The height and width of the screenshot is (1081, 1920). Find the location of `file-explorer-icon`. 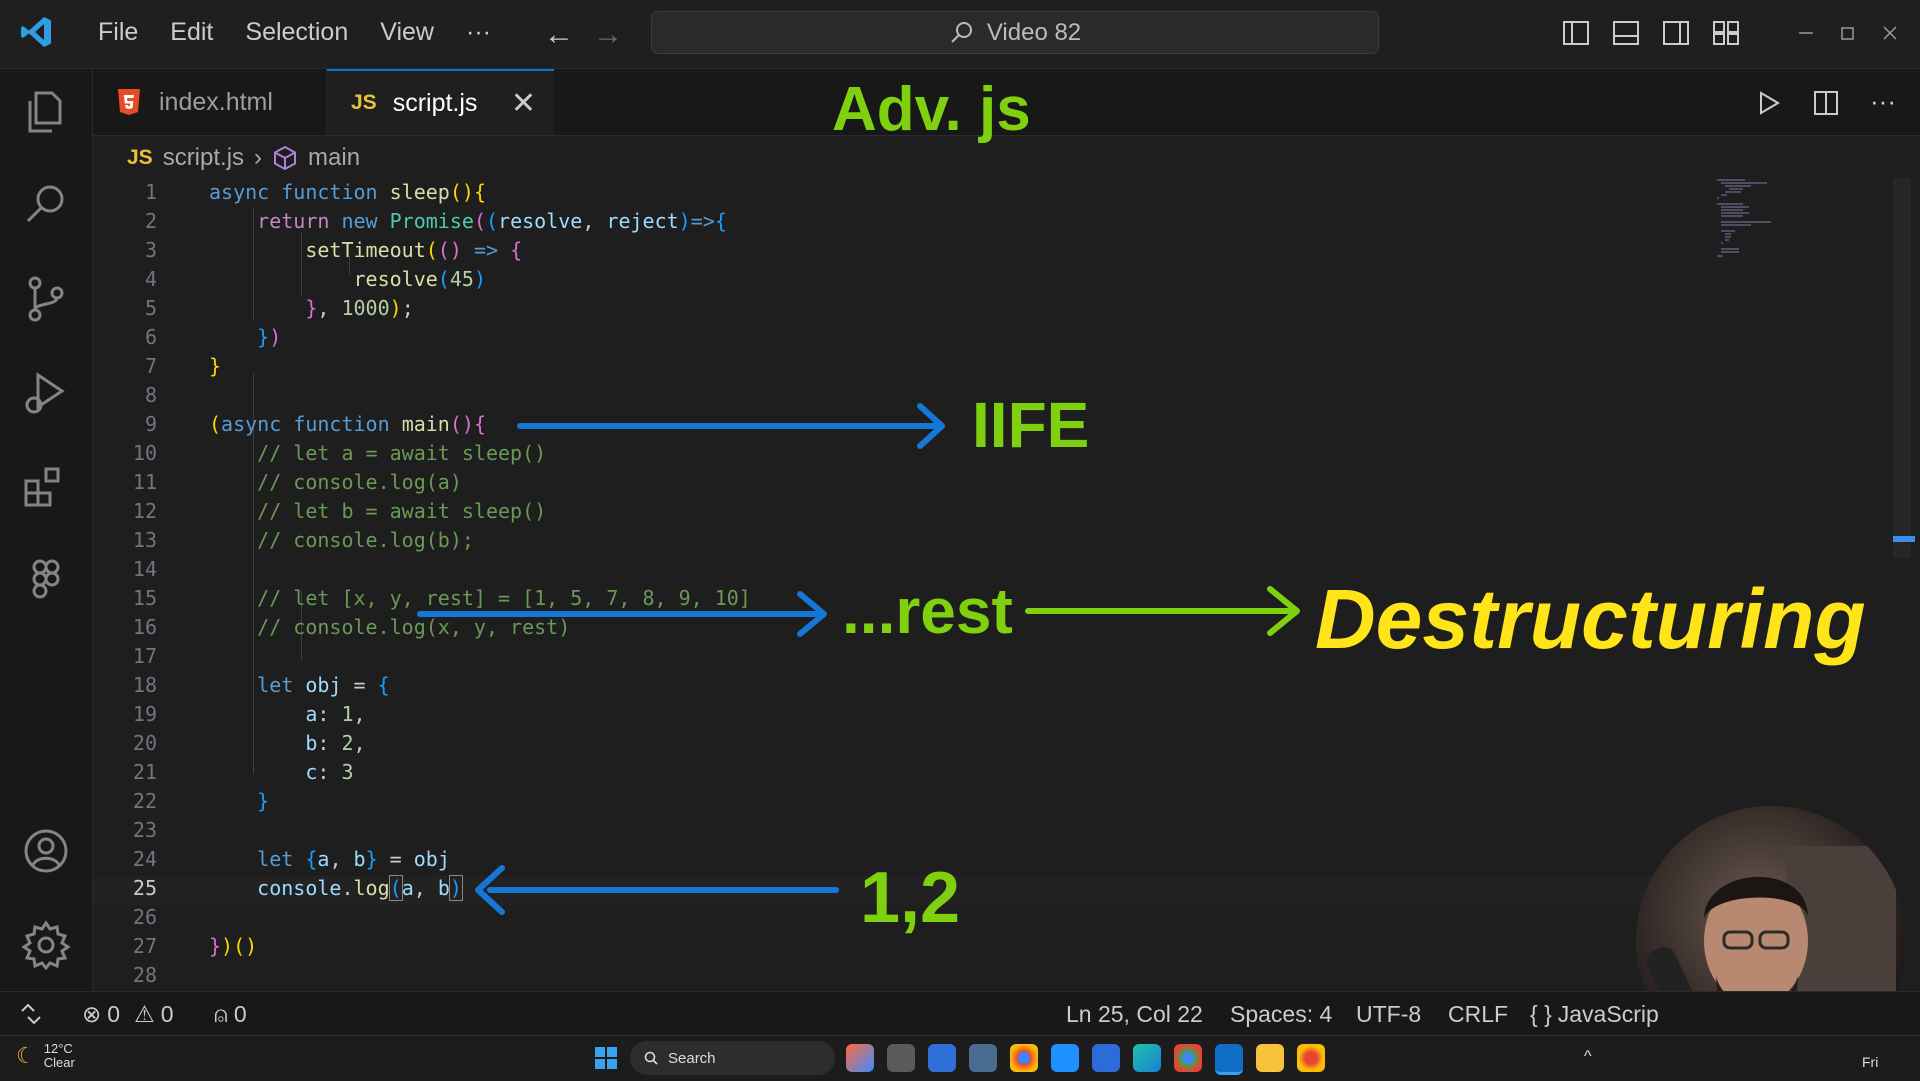

file-explorer-icon is located at coordinates (1270, 1058).